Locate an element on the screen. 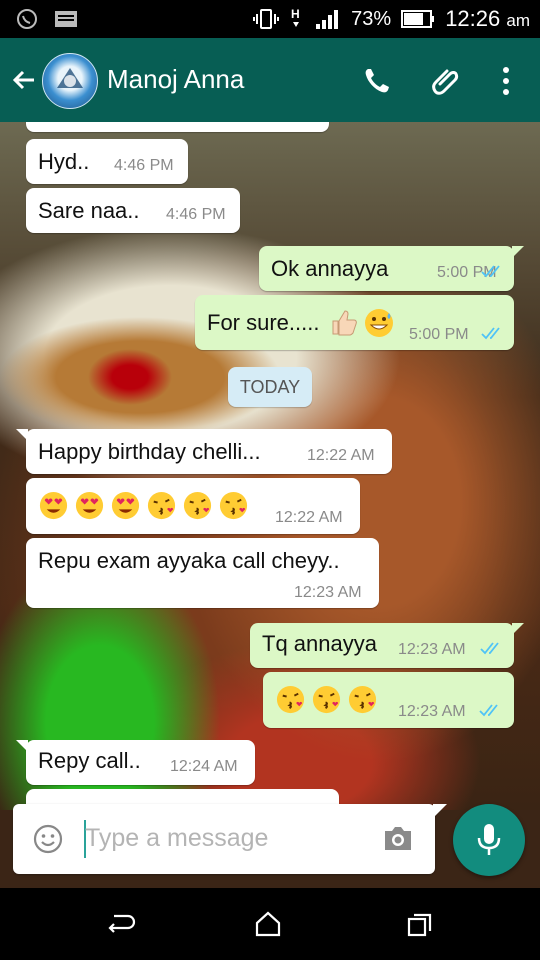 Image resolution: width=540 pixels, height=960 pixels. camera-icon is located at coordinates (398, 838).